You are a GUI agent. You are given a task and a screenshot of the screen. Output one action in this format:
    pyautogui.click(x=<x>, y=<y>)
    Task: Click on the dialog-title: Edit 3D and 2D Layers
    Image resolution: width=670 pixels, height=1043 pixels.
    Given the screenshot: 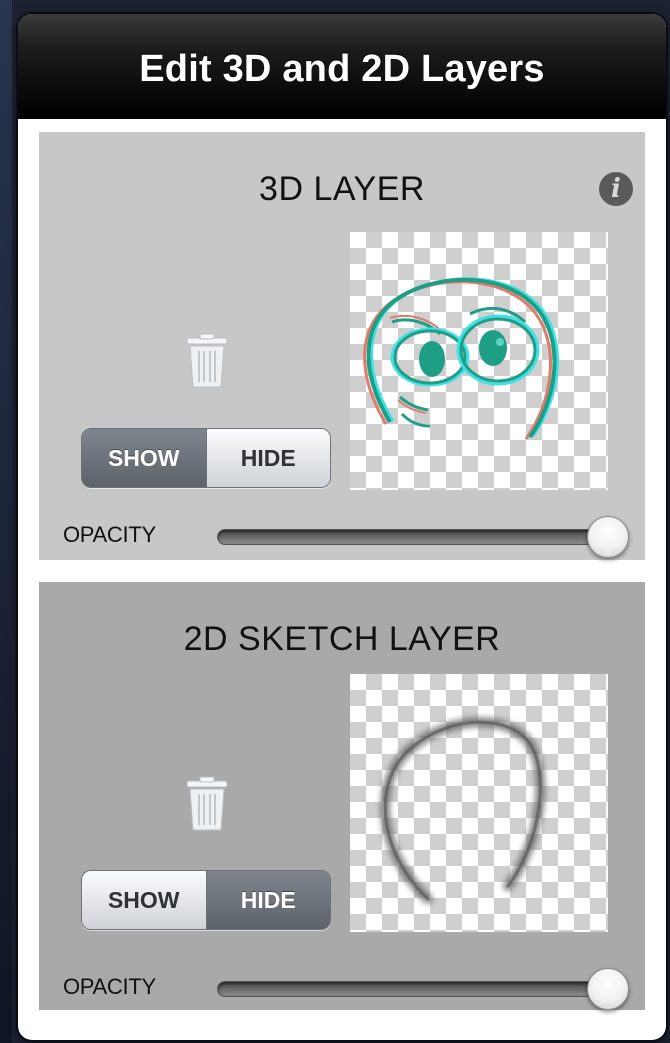 What is the action you would take?
    pyautogui.click(x=342, y=69)
    